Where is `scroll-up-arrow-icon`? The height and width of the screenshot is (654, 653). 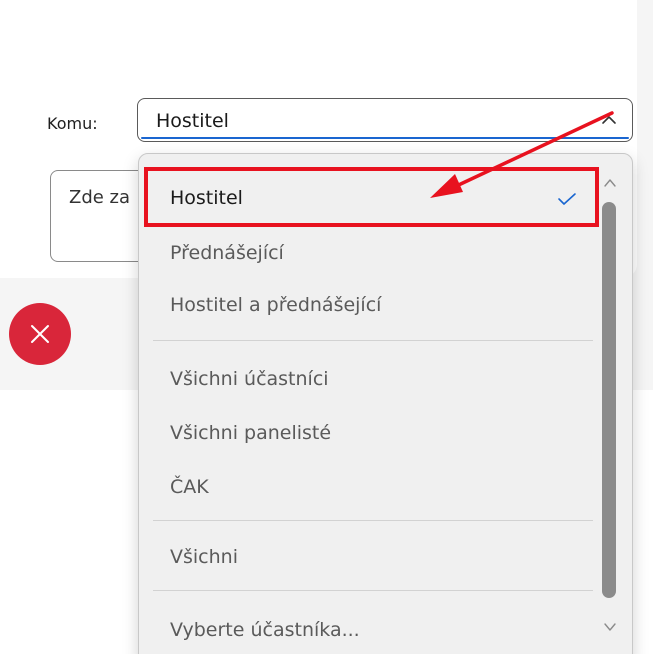 scroll-up-arrow-icon is located at coordinates (610, 183).